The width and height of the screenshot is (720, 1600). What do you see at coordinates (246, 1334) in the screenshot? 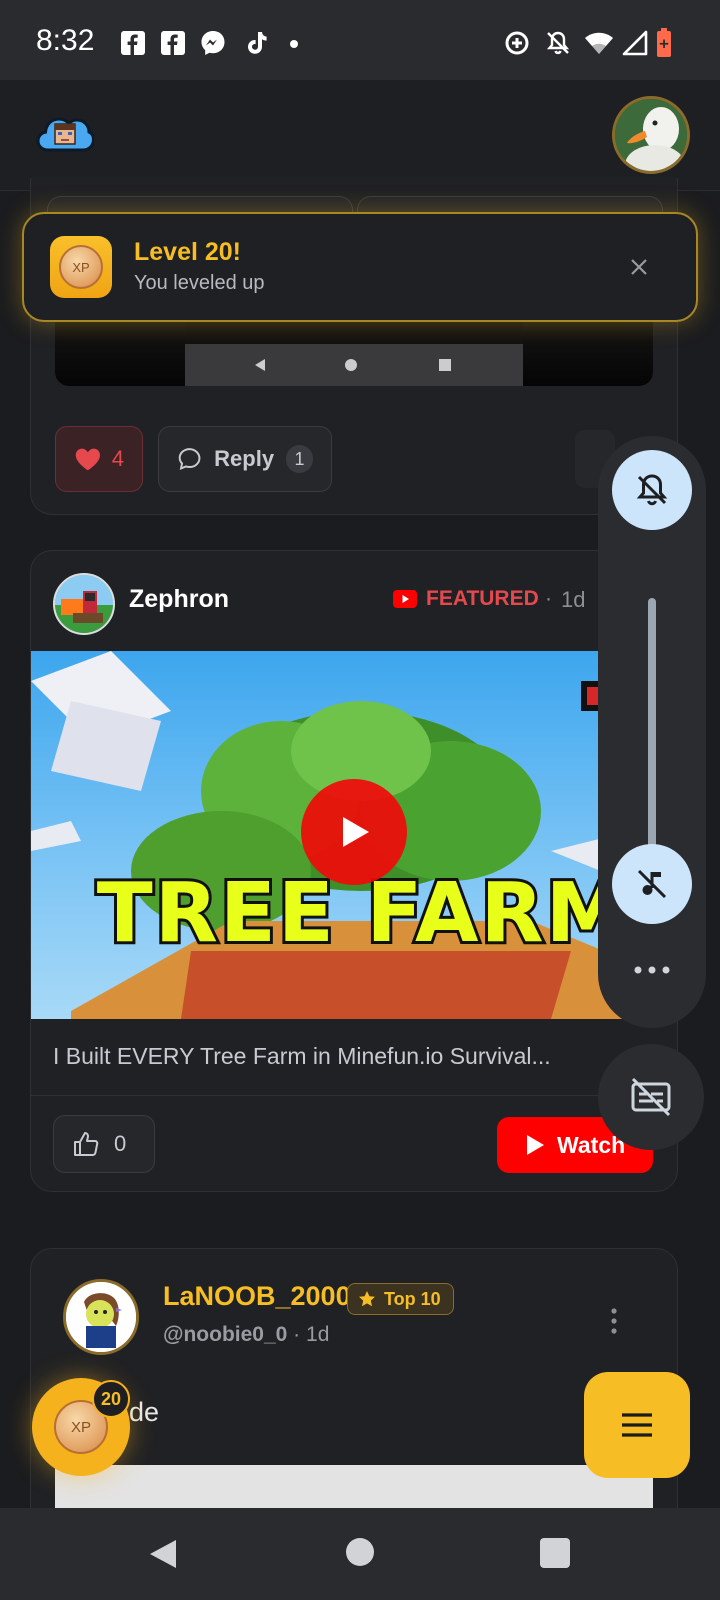
I see `author-handle: @noobie0_0 · 1d` at bounding box center [246, 1334].